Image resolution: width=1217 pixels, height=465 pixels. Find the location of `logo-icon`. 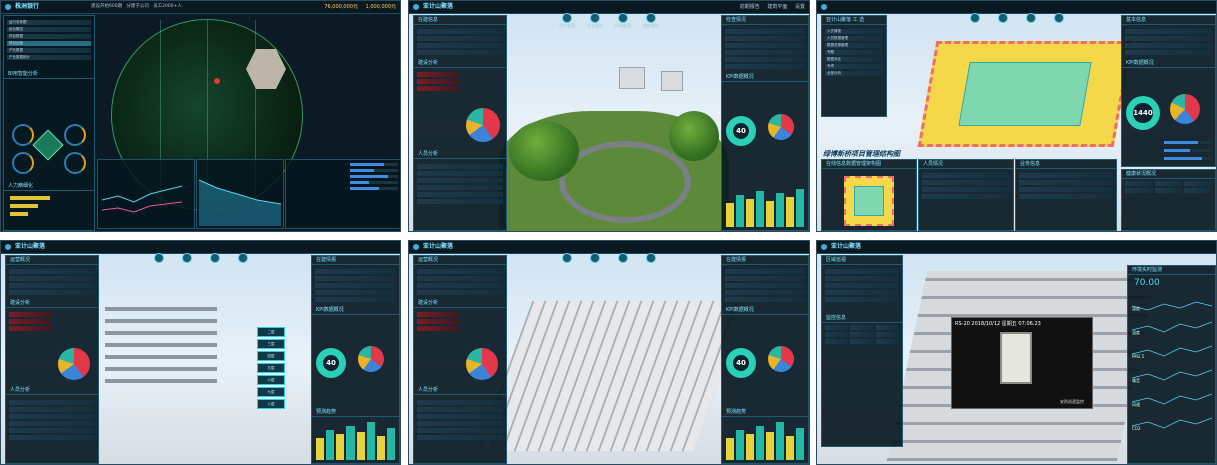

logo-icon is located at coordinates (8, 7).